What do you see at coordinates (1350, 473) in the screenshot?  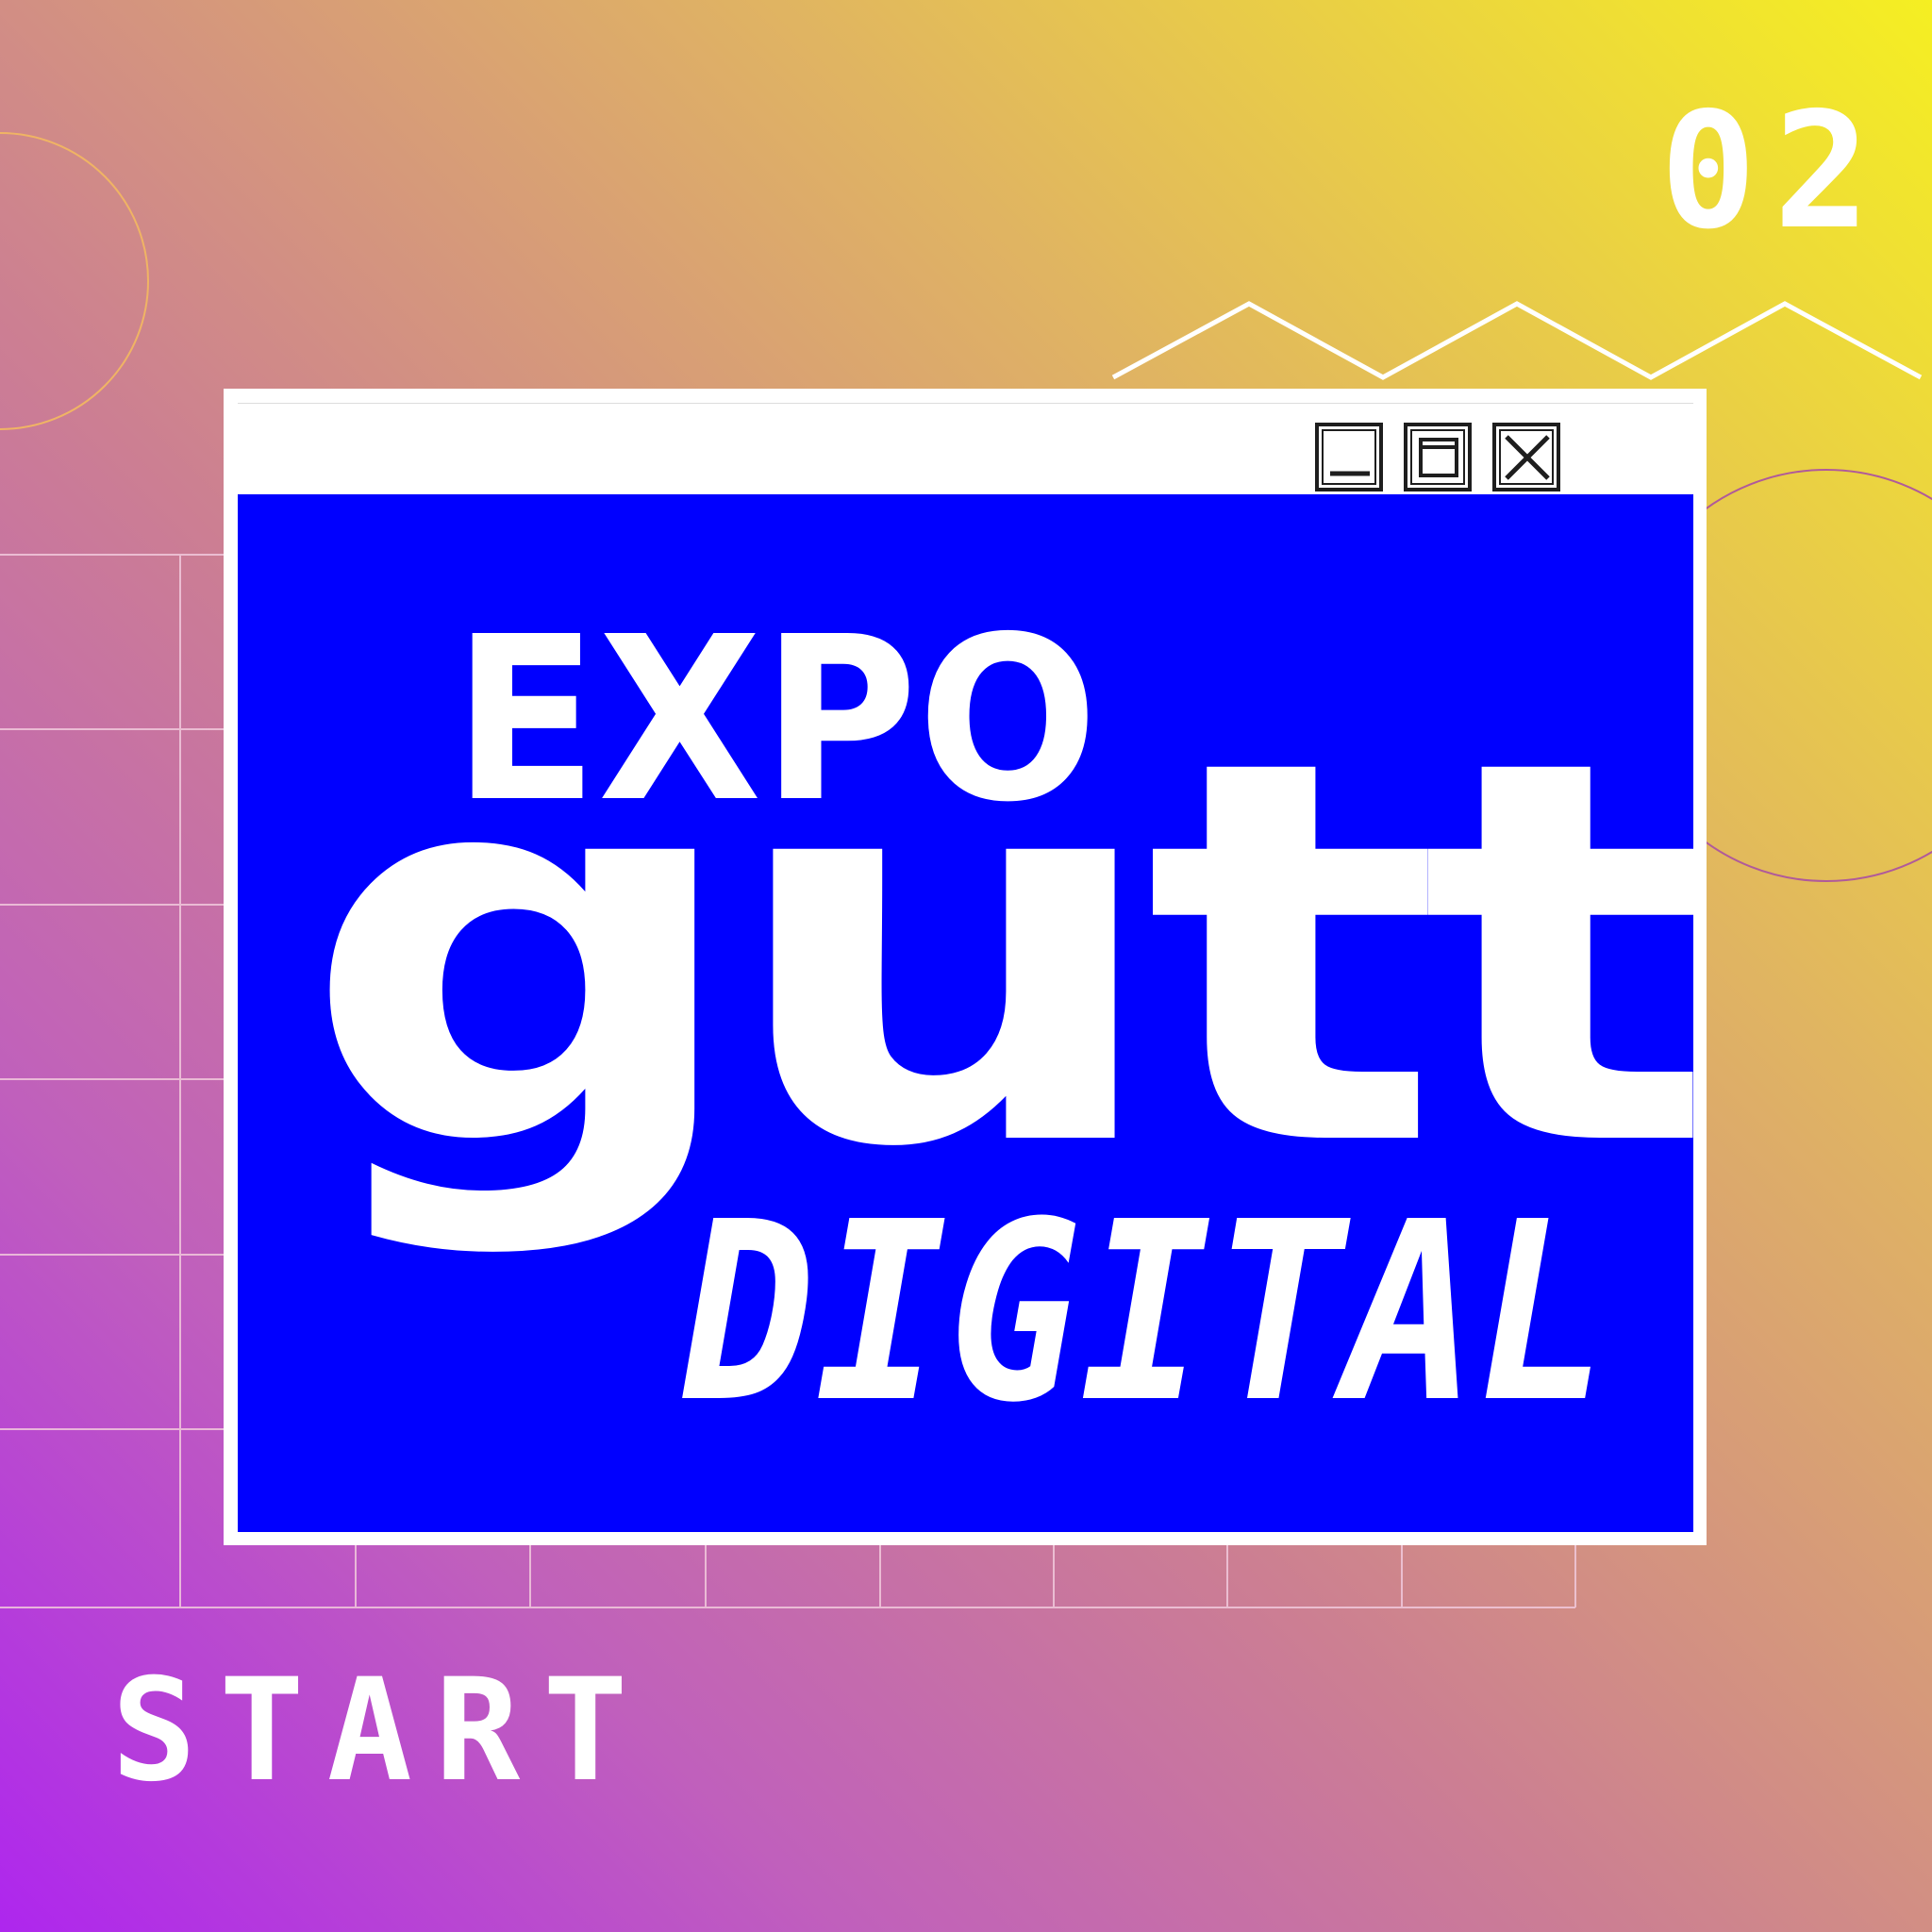 I see `minimize-icon` at bounding box center [1350, 473].